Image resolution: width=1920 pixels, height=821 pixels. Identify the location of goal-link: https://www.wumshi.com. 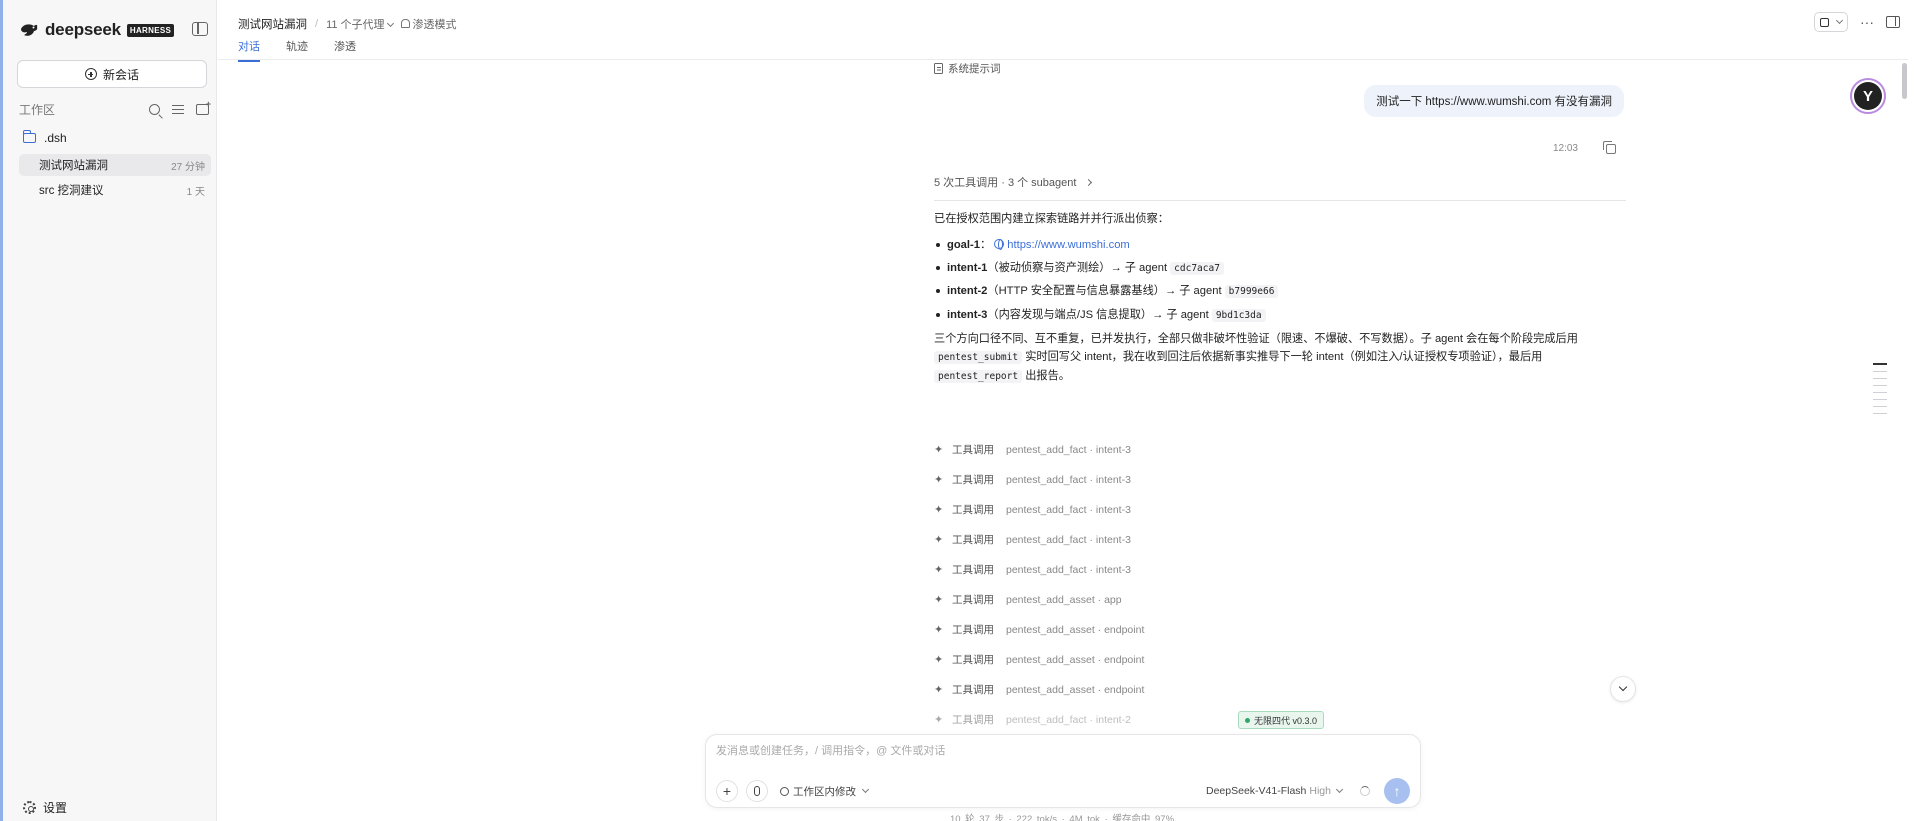
(1068, 245).